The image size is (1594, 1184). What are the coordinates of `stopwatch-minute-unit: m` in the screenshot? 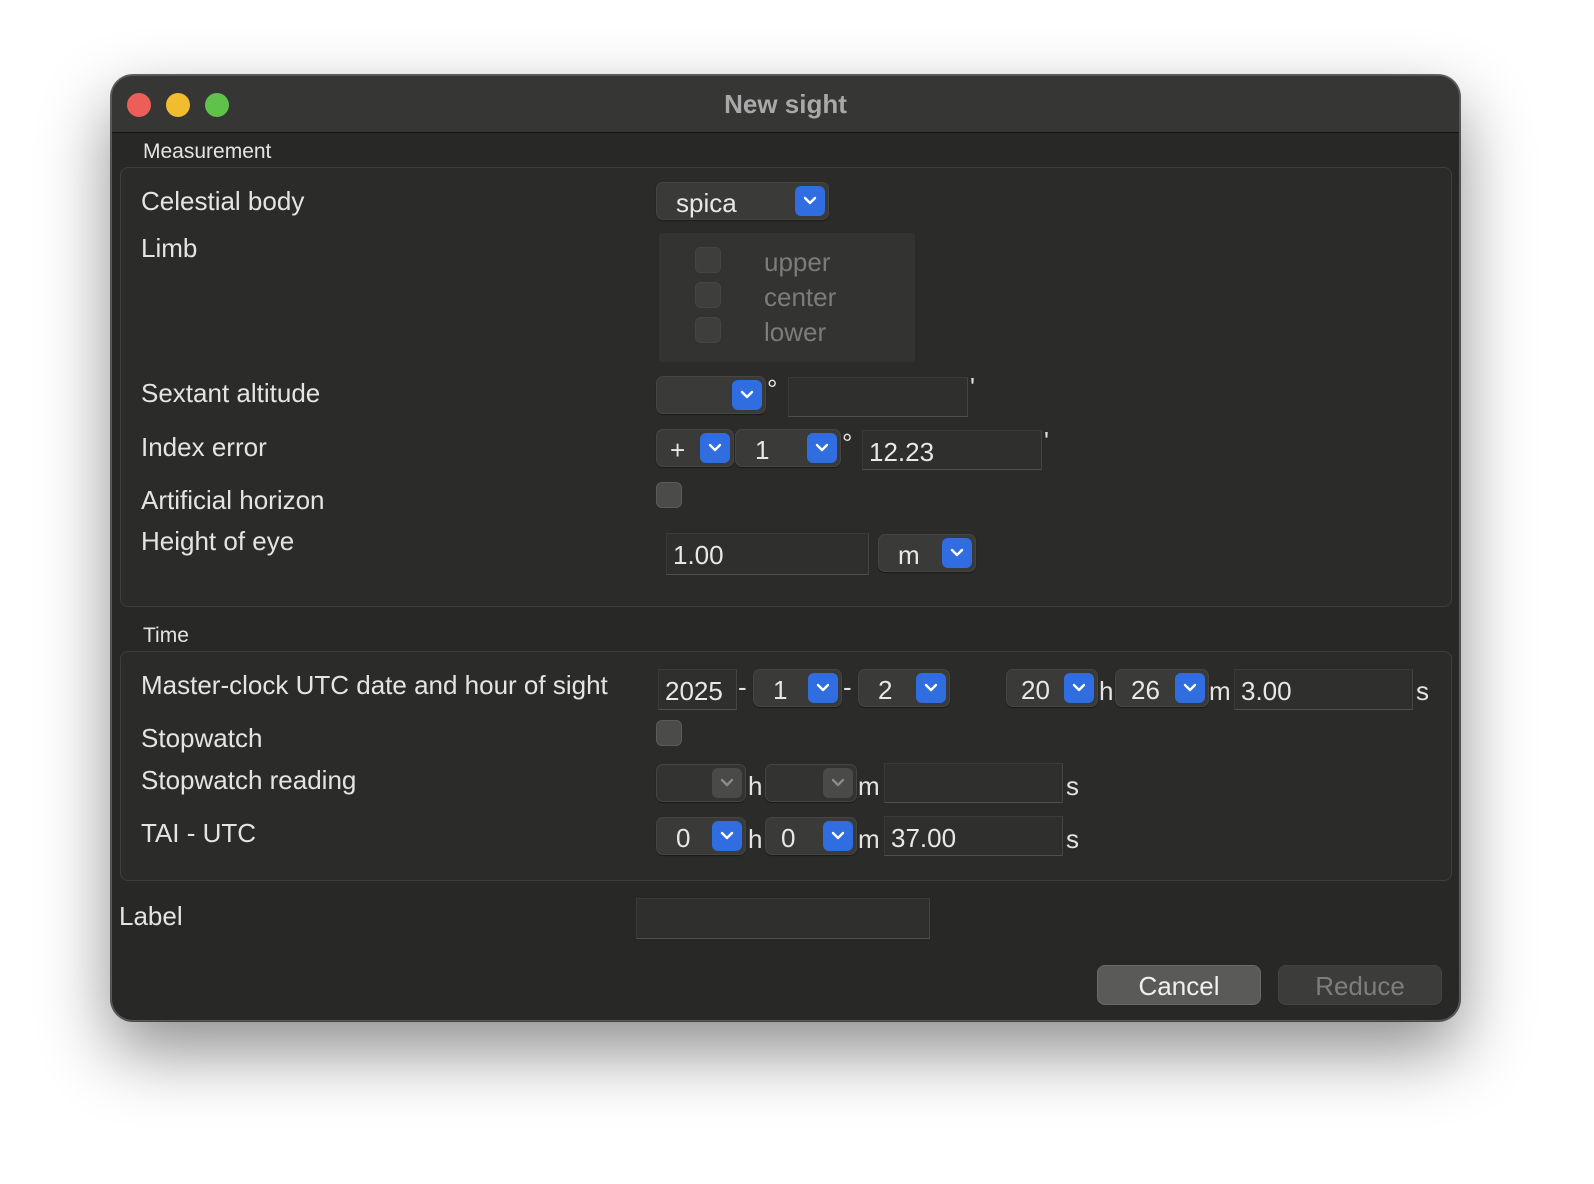 It's located at (869, 786).